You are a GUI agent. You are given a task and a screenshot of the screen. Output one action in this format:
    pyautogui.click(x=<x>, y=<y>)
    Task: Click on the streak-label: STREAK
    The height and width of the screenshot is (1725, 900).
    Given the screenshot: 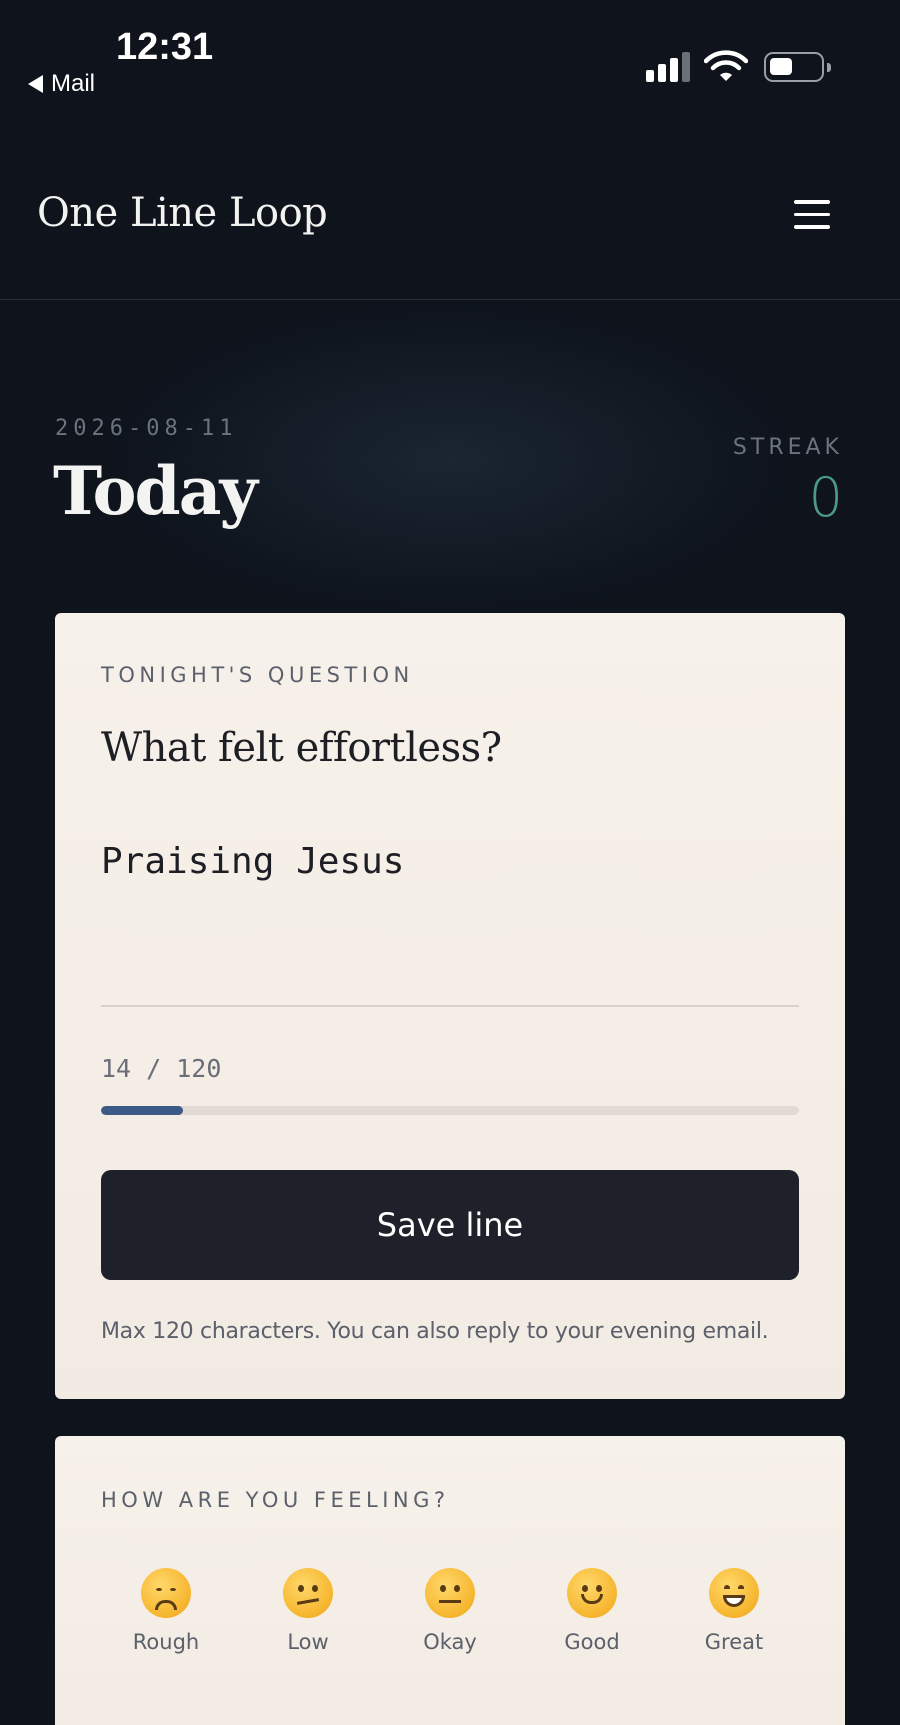 What is the action you would take?
    pyautogui.click(x=787, y=447)
    